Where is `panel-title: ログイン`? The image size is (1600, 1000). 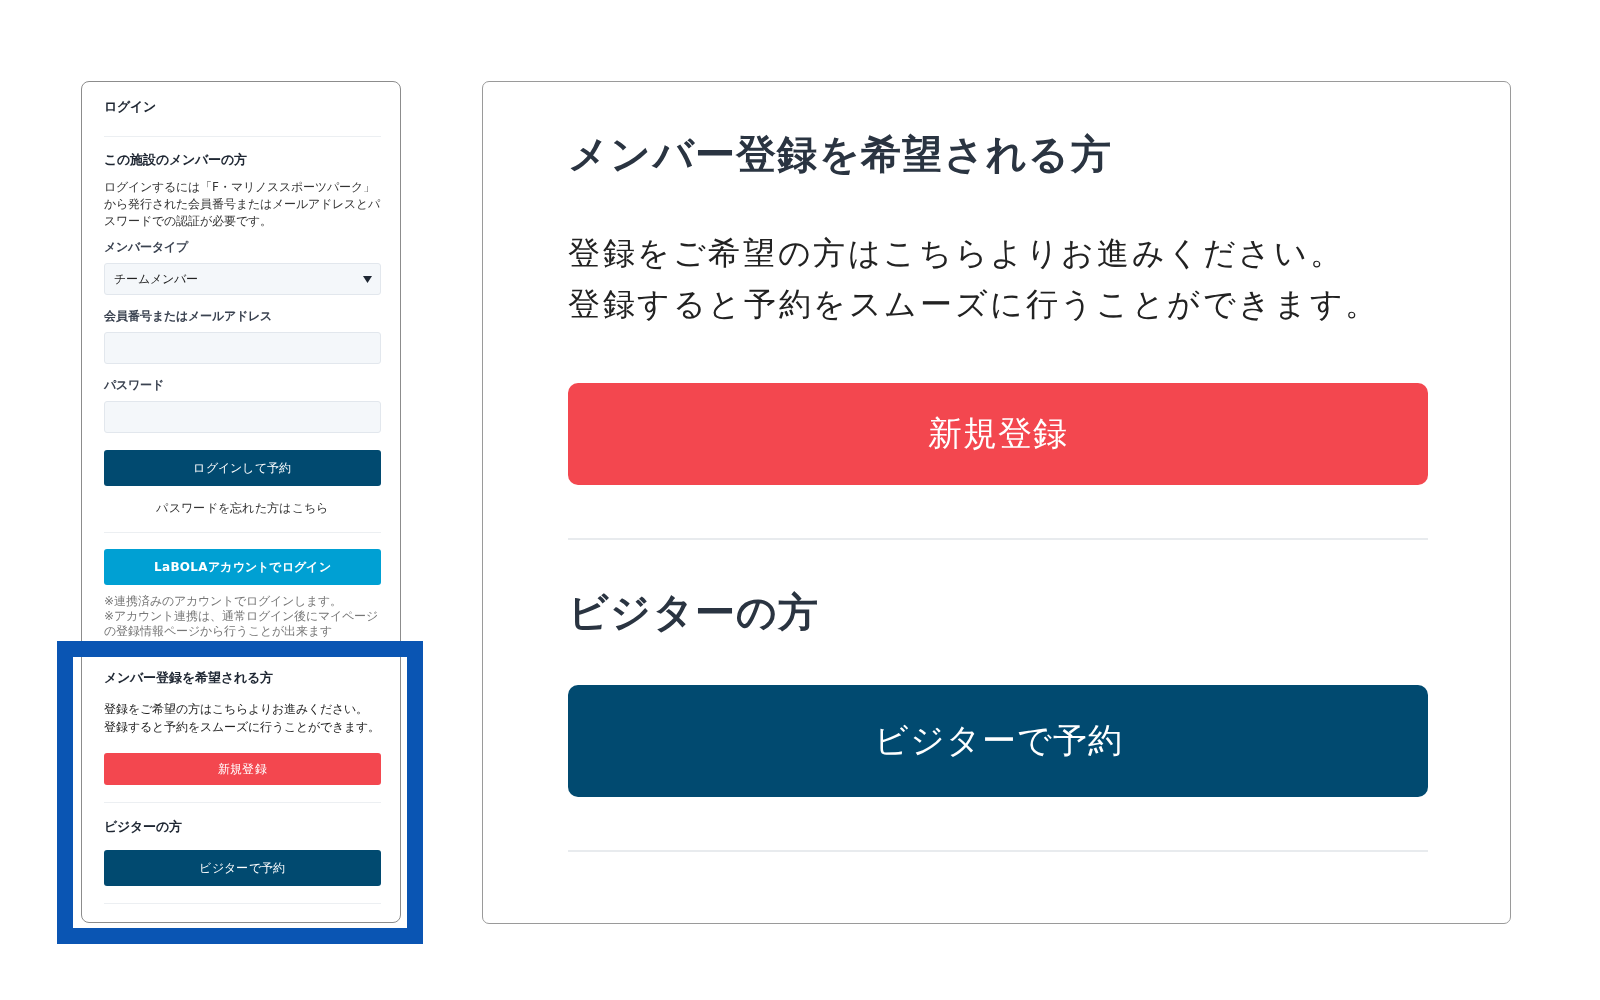
panel-title: ログイン is located at coordinates (130, 107).